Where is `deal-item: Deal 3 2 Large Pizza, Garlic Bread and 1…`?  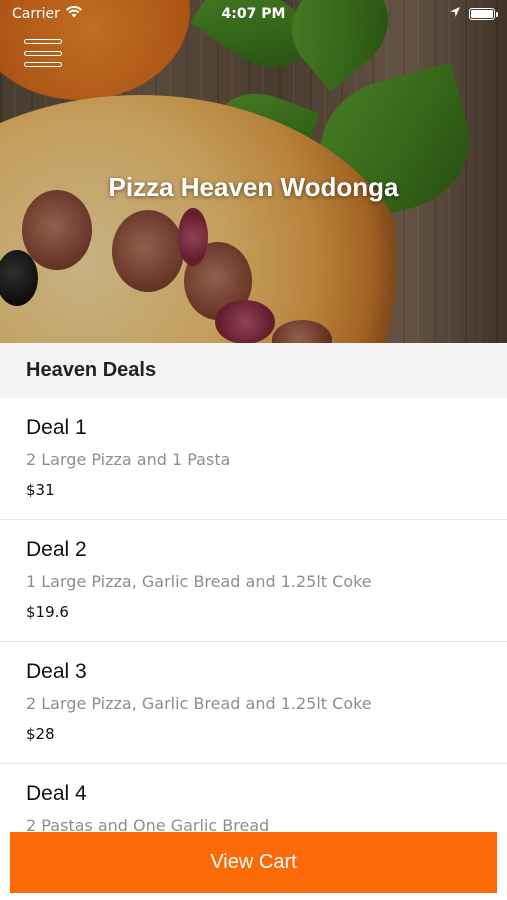
deal-item: Deal 3 2 Large Pizza, Garlic Bread and 1… is located at coordinates (253, 703).